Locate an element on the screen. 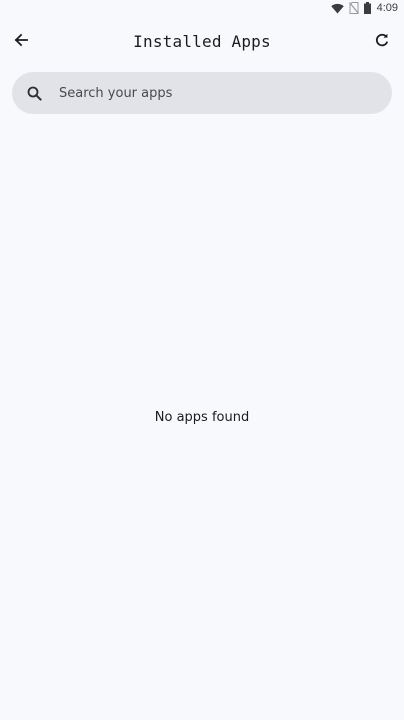 This screenshot has width=404, height=720. no-sim-icon is located at coordinates (353, 8).